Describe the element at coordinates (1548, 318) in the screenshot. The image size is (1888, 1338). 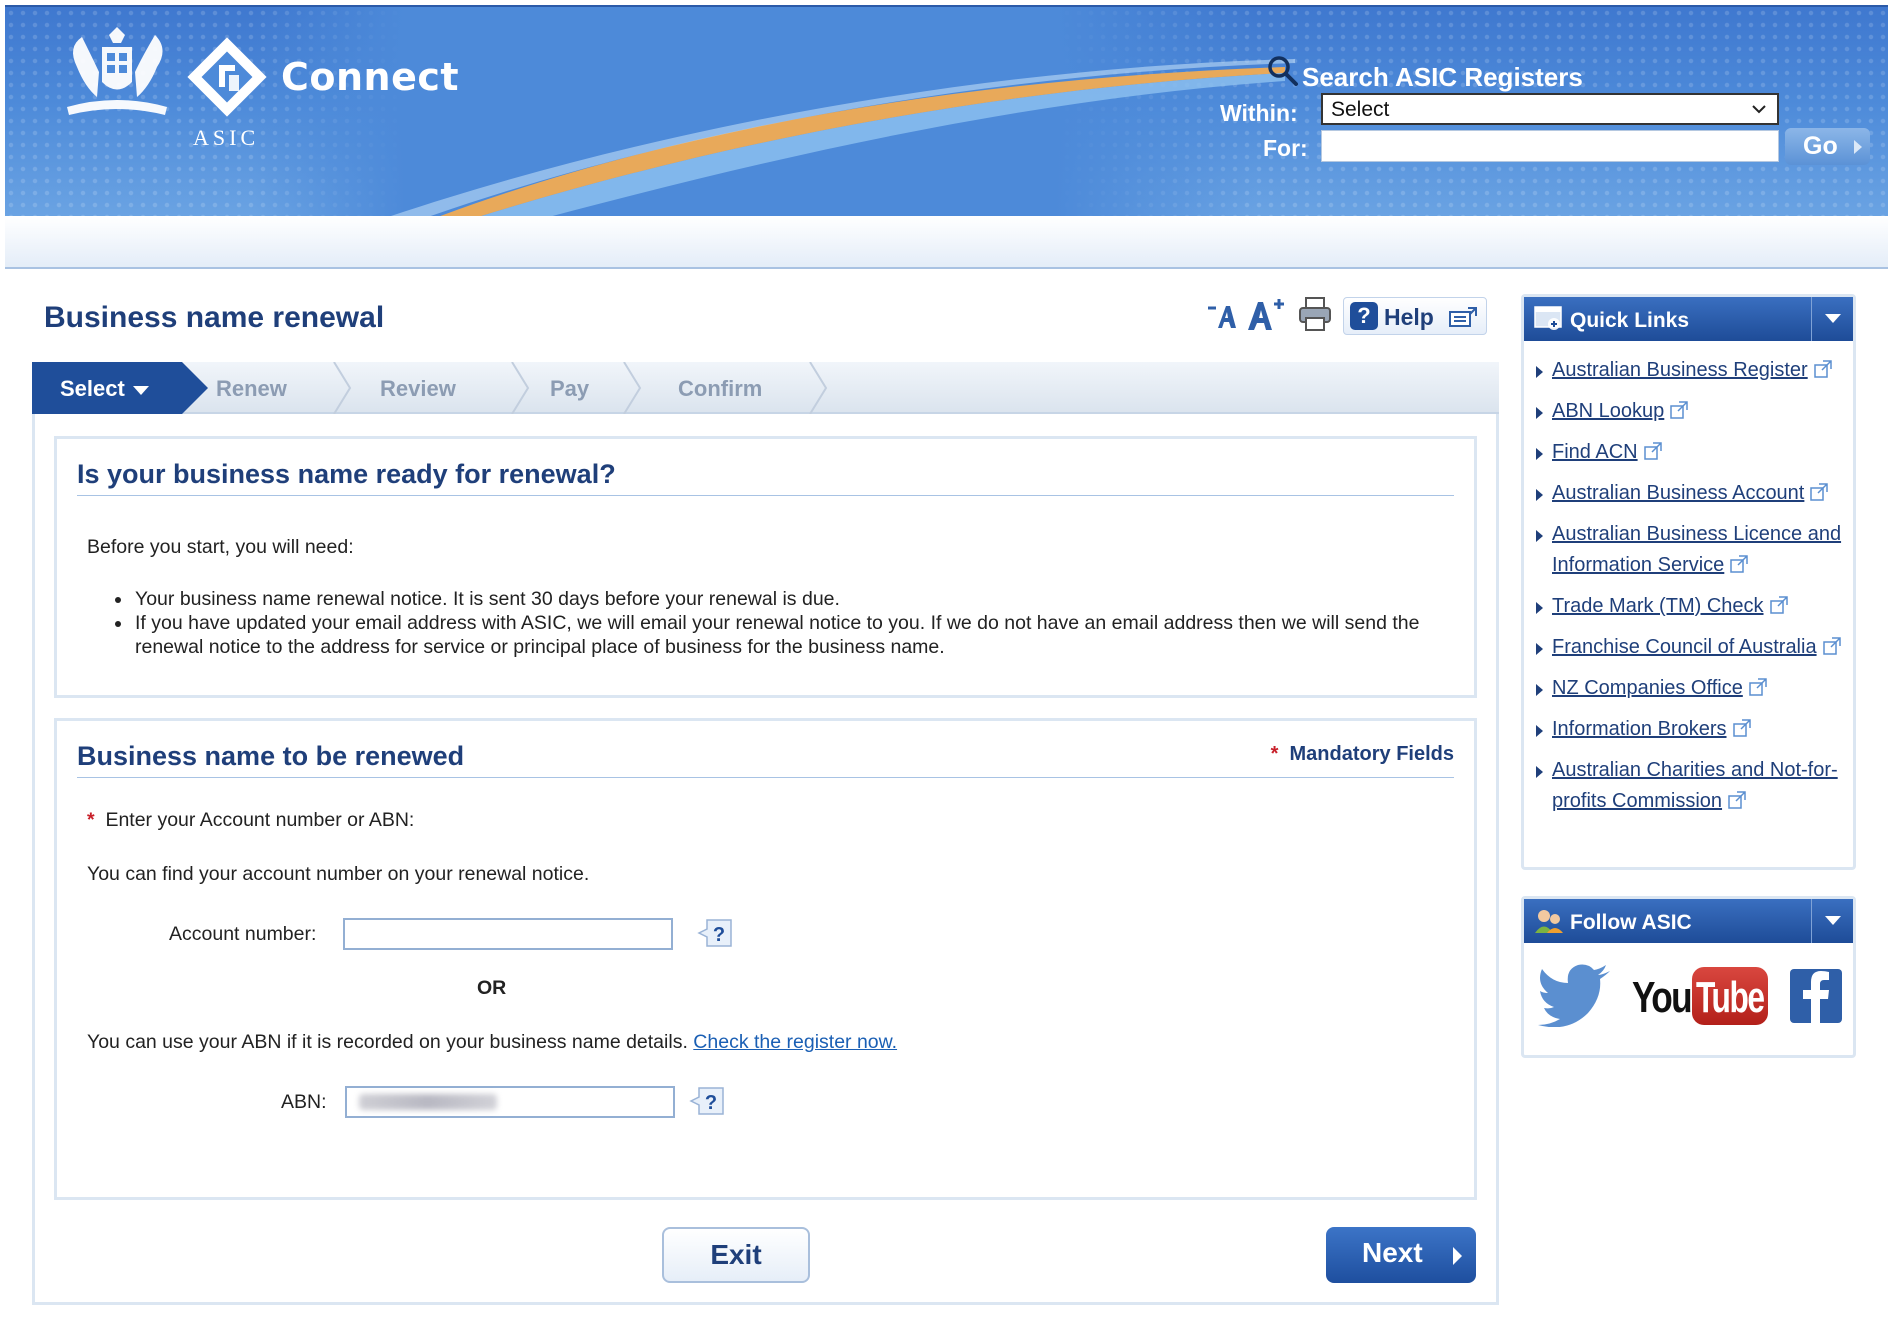
I see `quick-links-icon` at that location.